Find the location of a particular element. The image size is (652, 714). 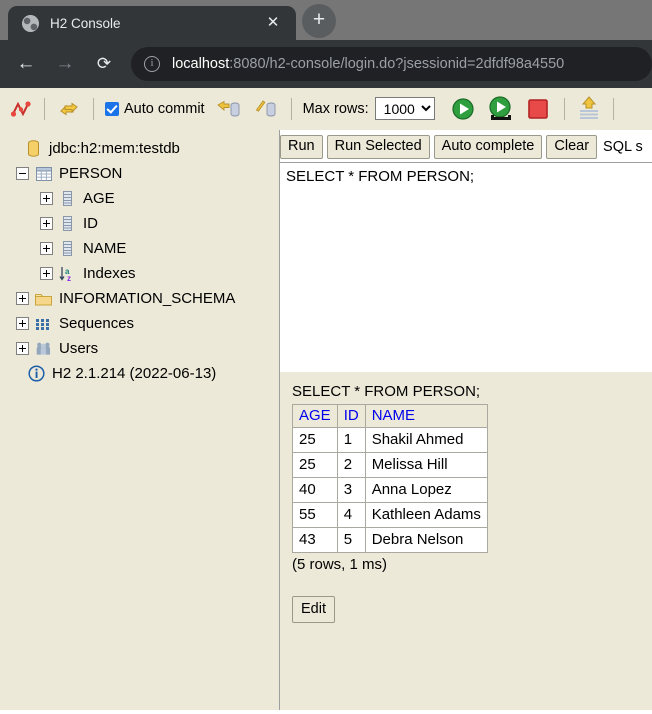

svg-text: z is located at coordinates (69, 278).